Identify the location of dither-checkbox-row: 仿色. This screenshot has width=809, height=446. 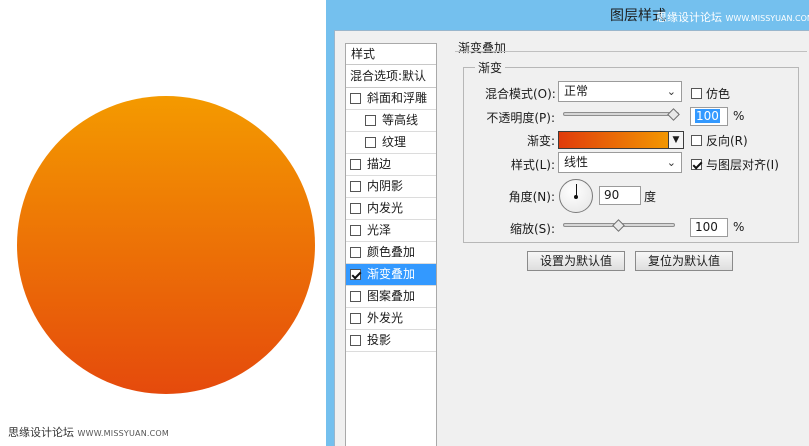
(710, 93).